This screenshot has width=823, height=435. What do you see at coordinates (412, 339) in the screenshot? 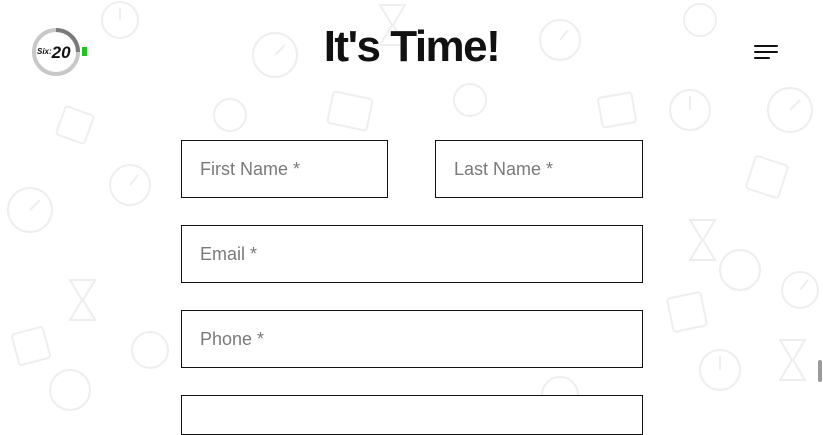
I see `phone-input` at bounding box center [412, 339].